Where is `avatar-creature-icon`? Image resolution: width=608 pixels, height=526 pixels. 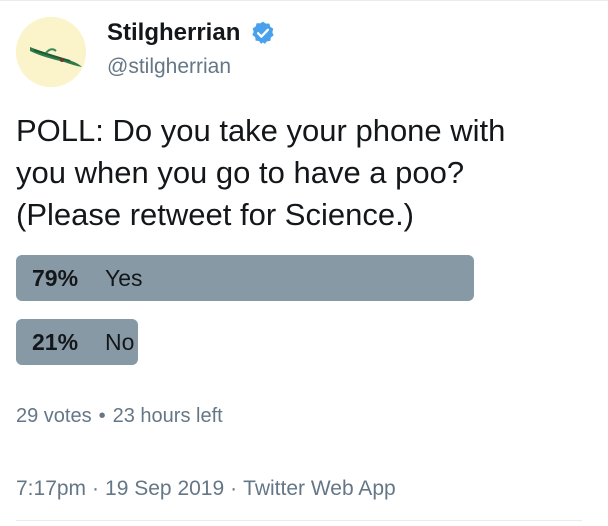
avatar-creature-icon is located at coordinates (51, 52).